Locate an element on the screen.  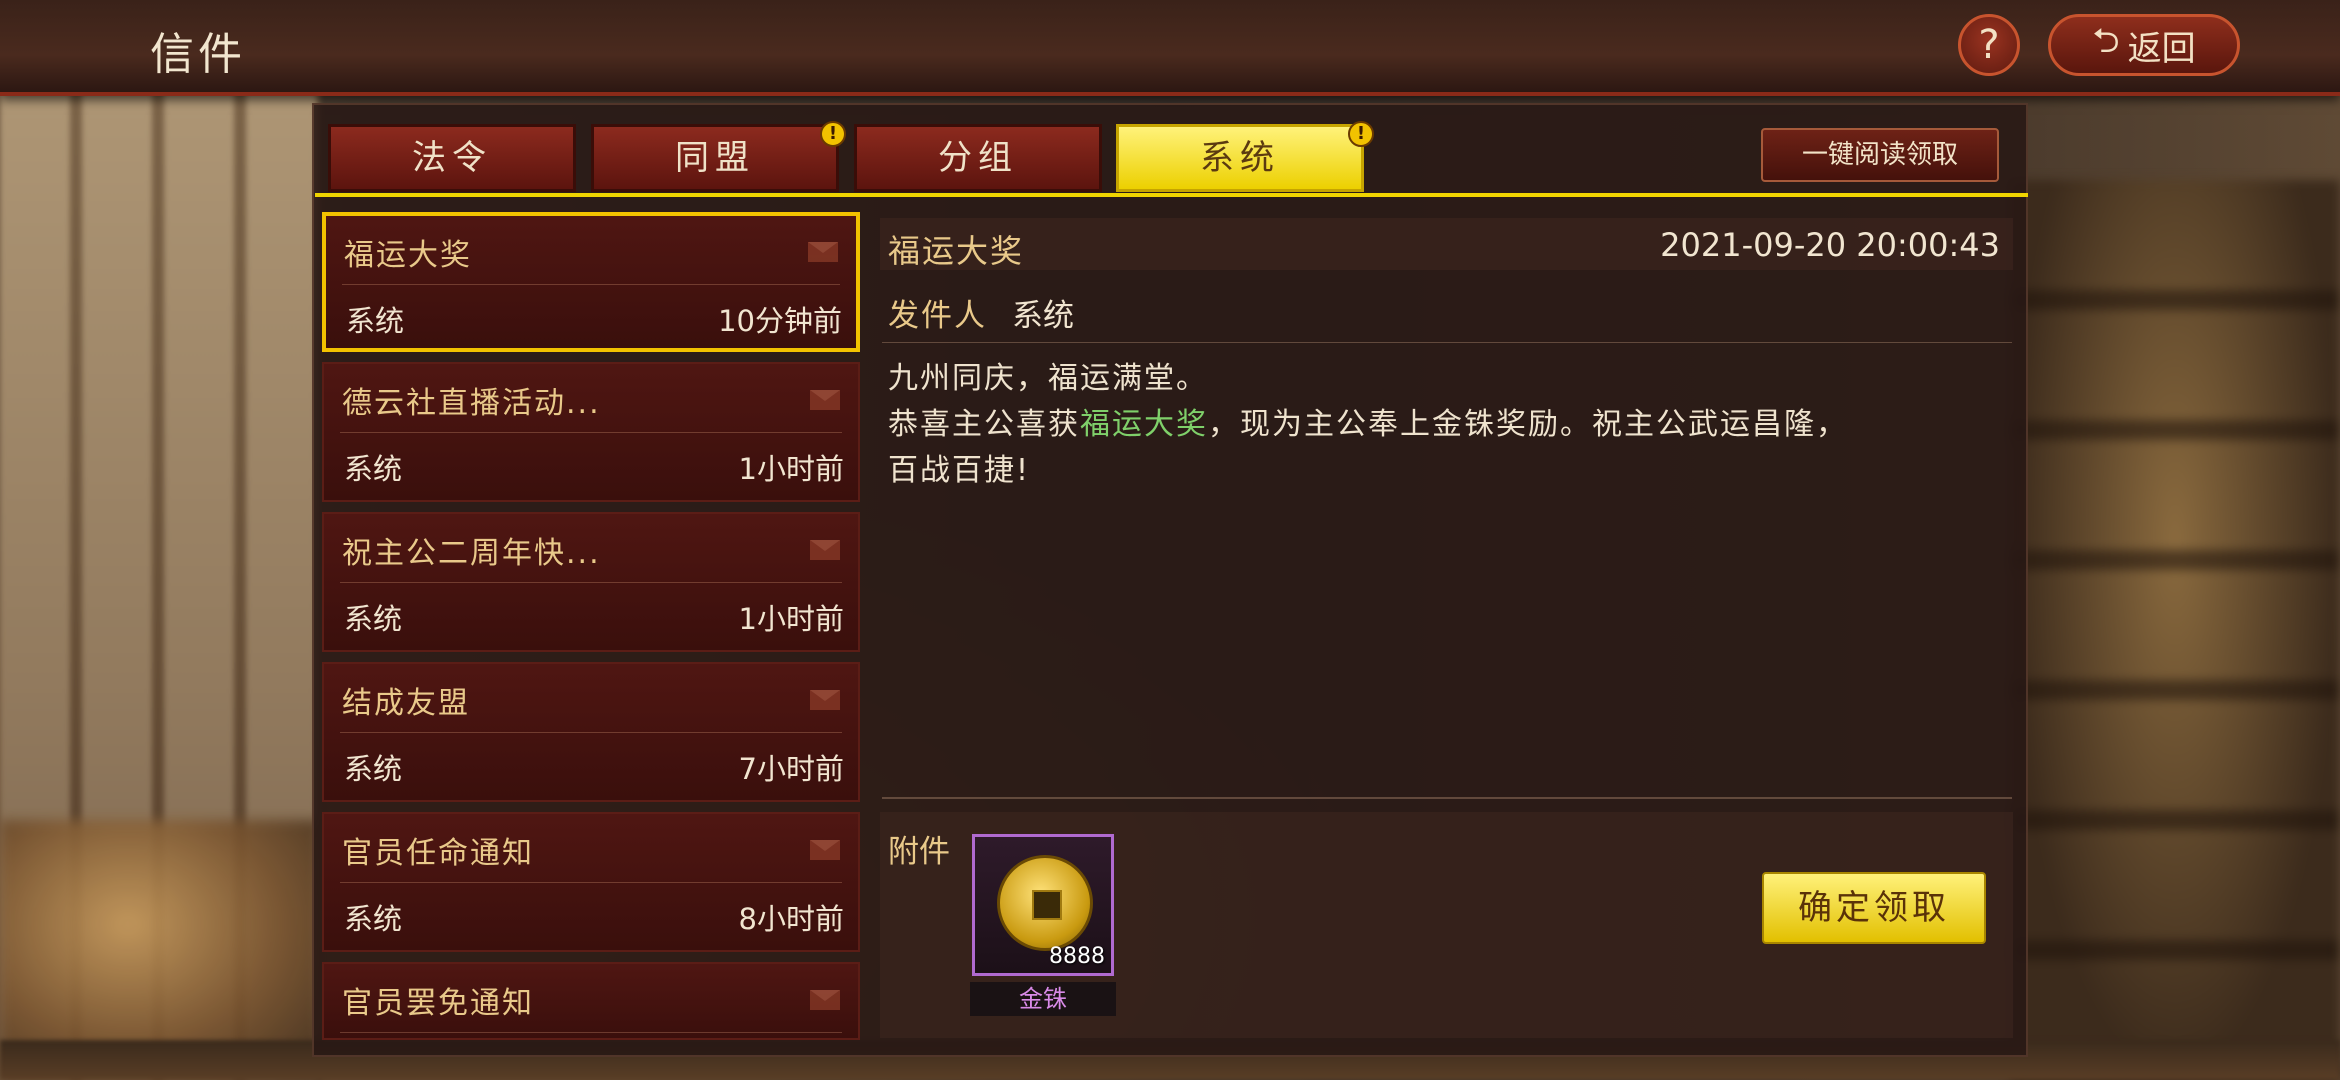
mail-body-line: 恭喜主公喜获福运大奖，现为主公奉上金铢奖励。祝主公武运昌隆， is located at coordinates (1438, 425).